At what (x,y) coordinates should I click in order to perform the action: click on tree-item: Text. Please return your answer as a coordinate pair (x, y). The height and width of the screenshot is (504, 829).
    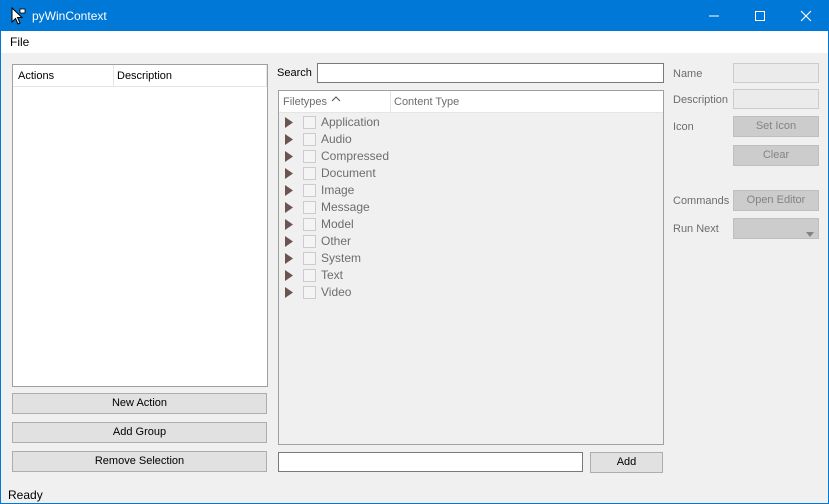
    Looking at the image, I should click on (471, 275).